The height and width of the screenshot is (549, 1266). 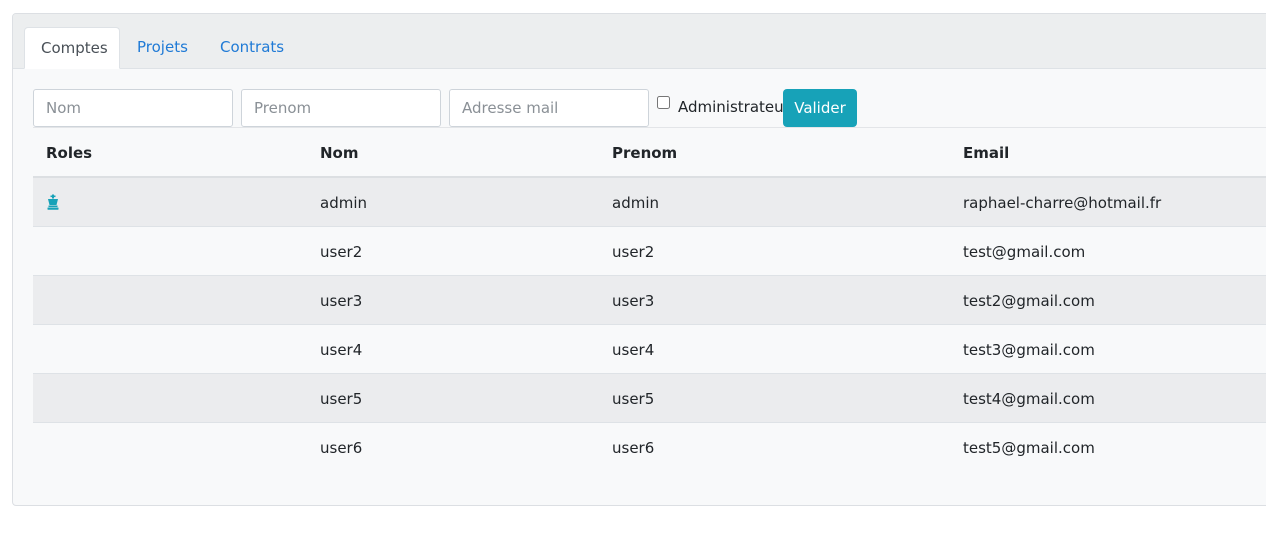 What do you see at coordinates (1024, 252) in the screenshot?
I see `cell-email: test@gmail.com` at bounding box center [1024, 252].